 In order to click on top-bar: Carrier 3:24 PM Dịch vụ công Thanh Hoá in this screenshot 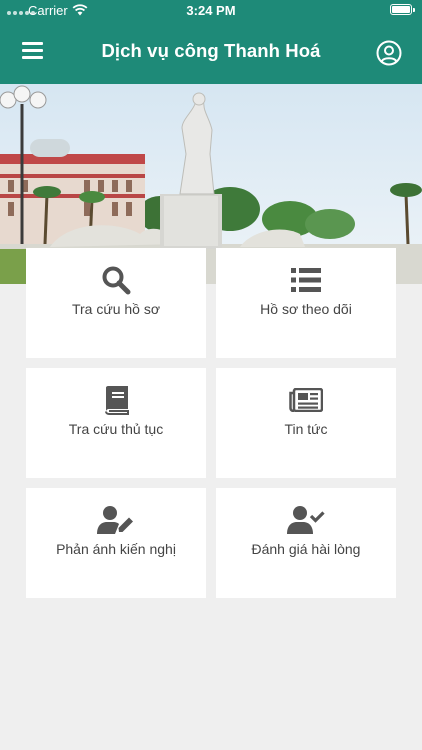, I will do `click(211, 42)`.